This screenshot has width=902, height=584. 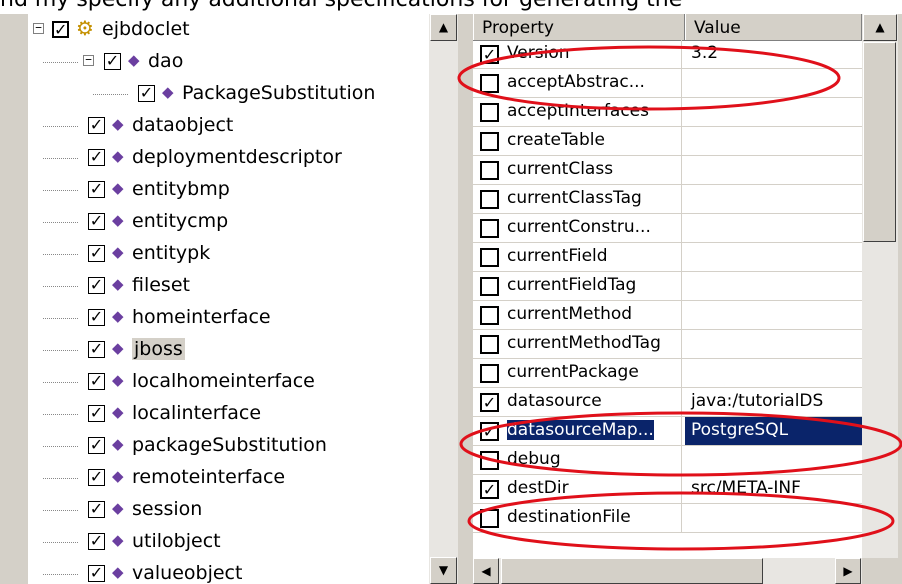 I want to click on column-header-value: Value, so click(x=773, y=27).